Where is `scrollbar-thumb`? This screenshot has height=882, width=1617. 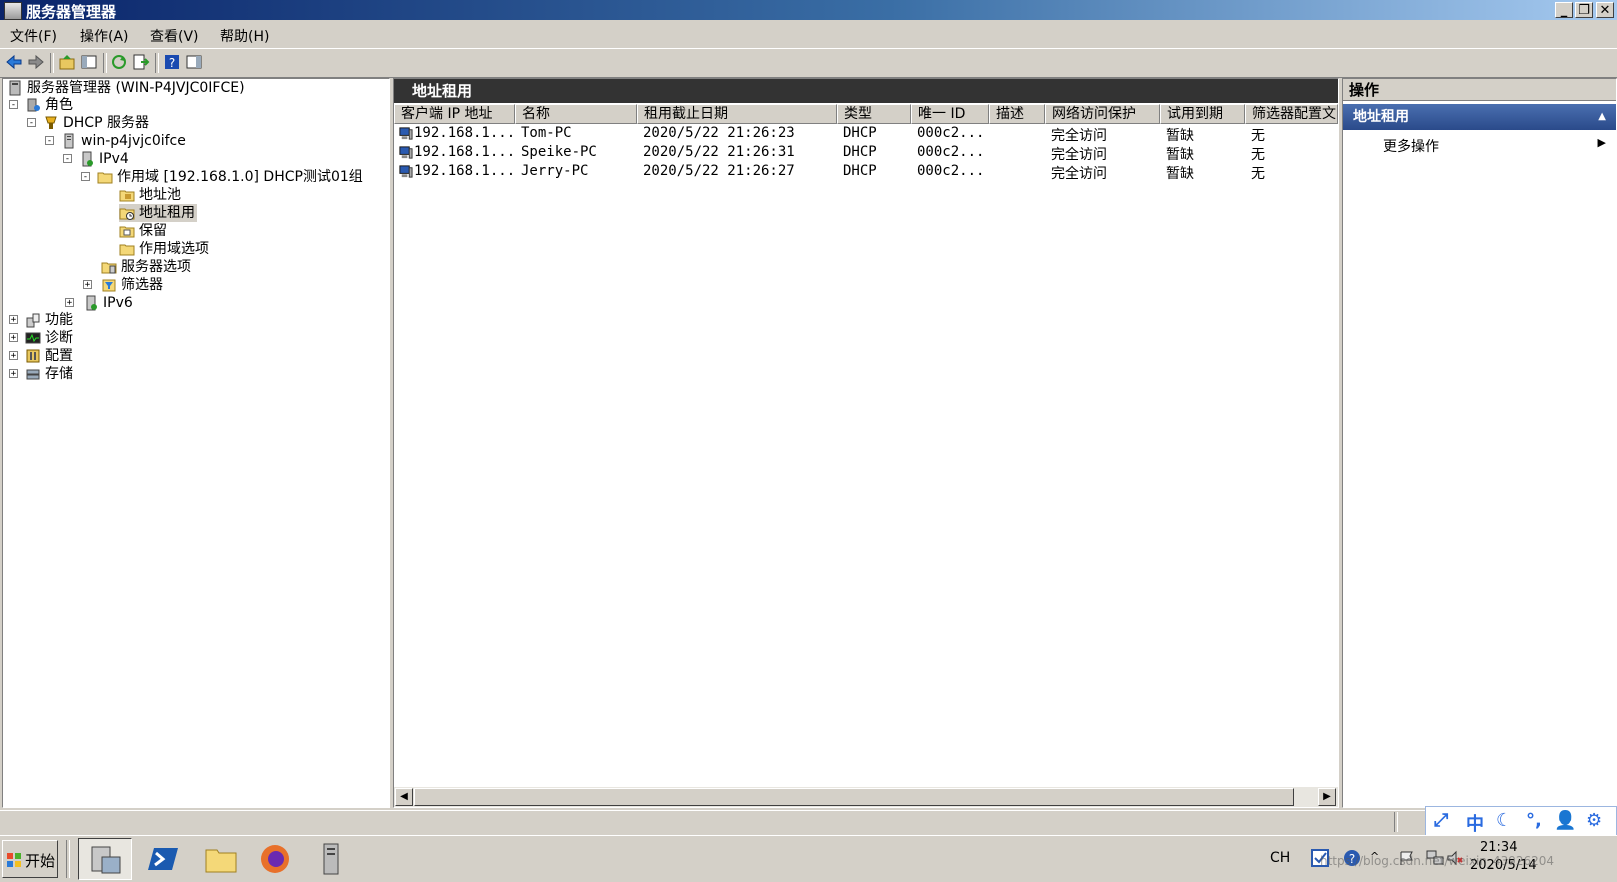 scrollbar-thumb is located at coordinates (854, 797).